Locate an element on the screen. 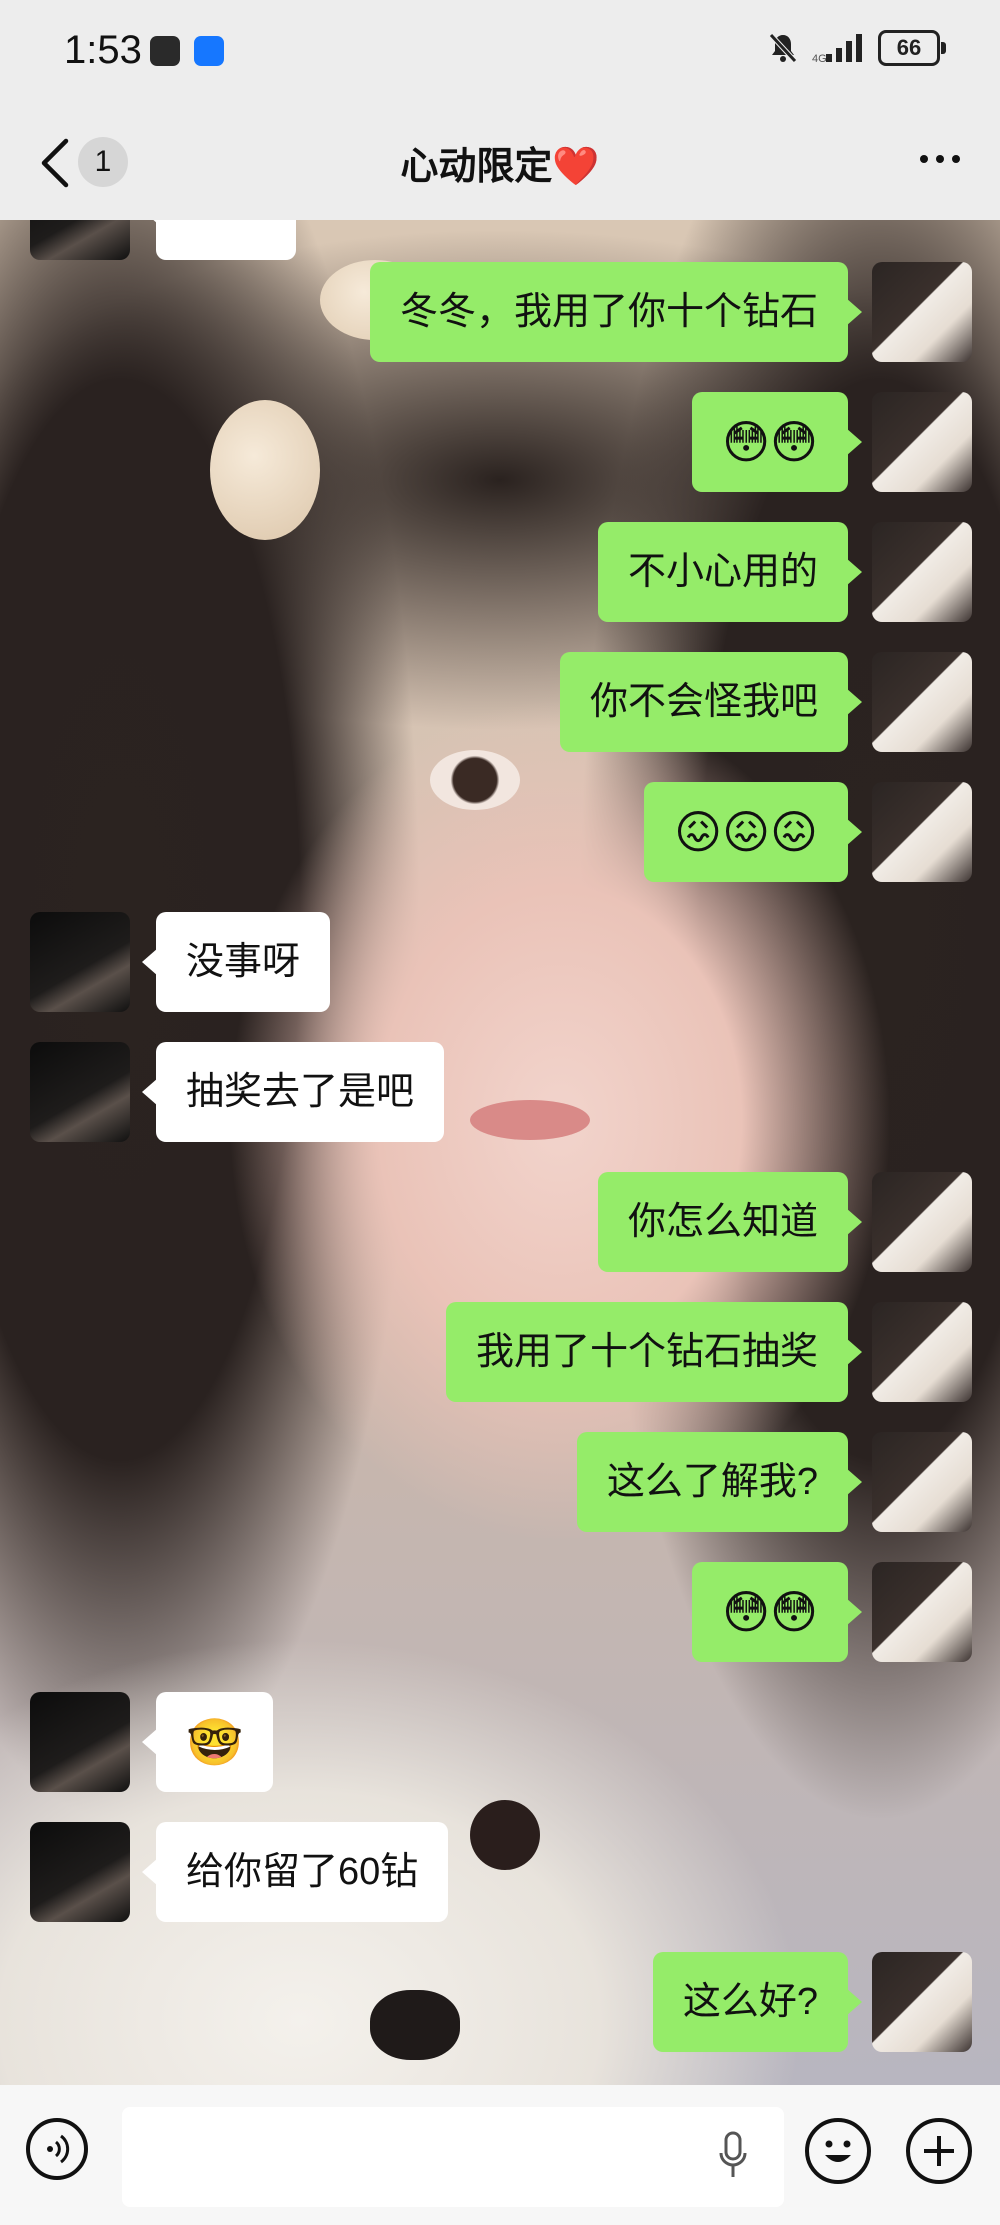 The width and height of the screenshot is (1000, 2225). signal-icon: 4G is located at coordinates (837, 49).